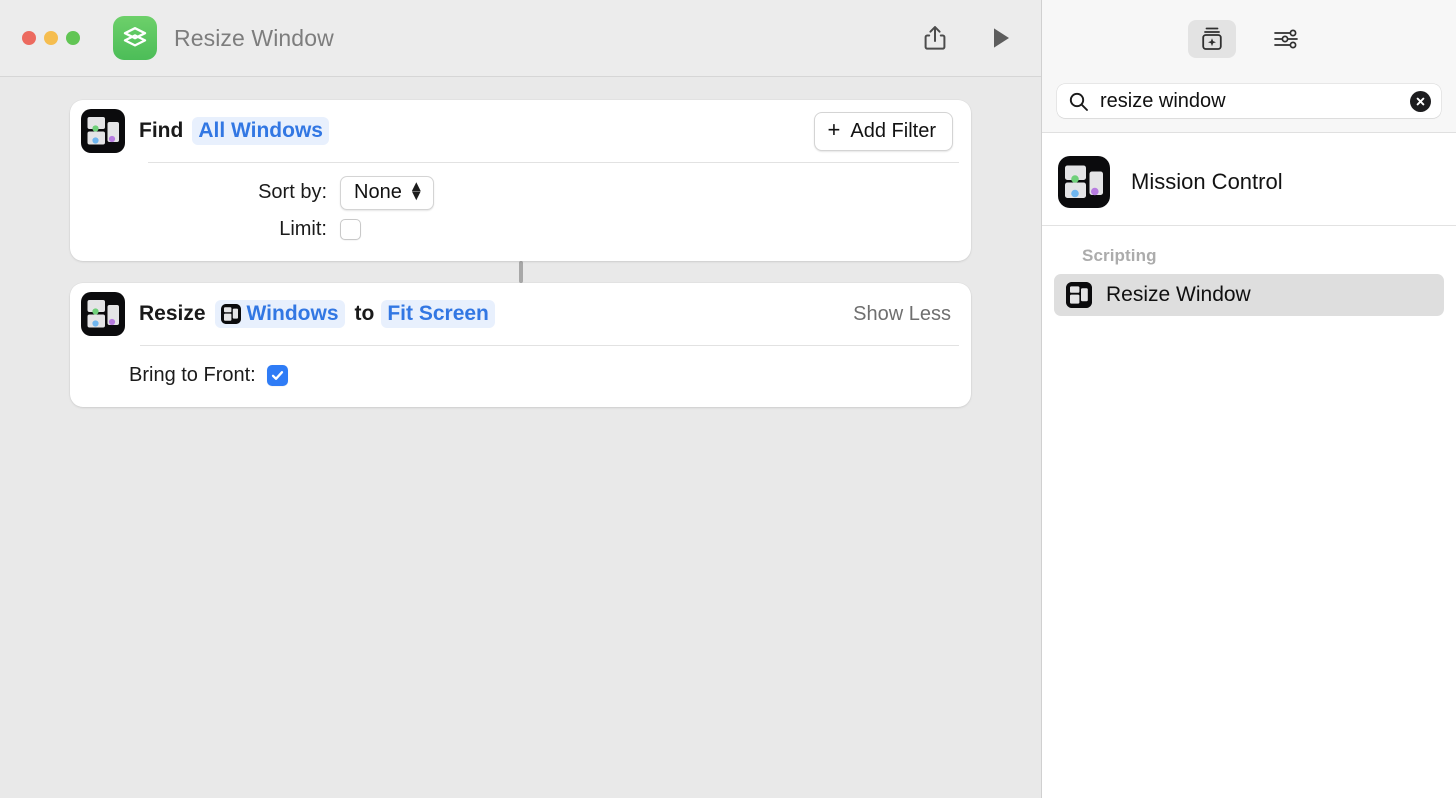 Image resolution: width=1456 pixels, height=798 pixels. I want to click on bring-to-front-checkbox, so click(277, 375).